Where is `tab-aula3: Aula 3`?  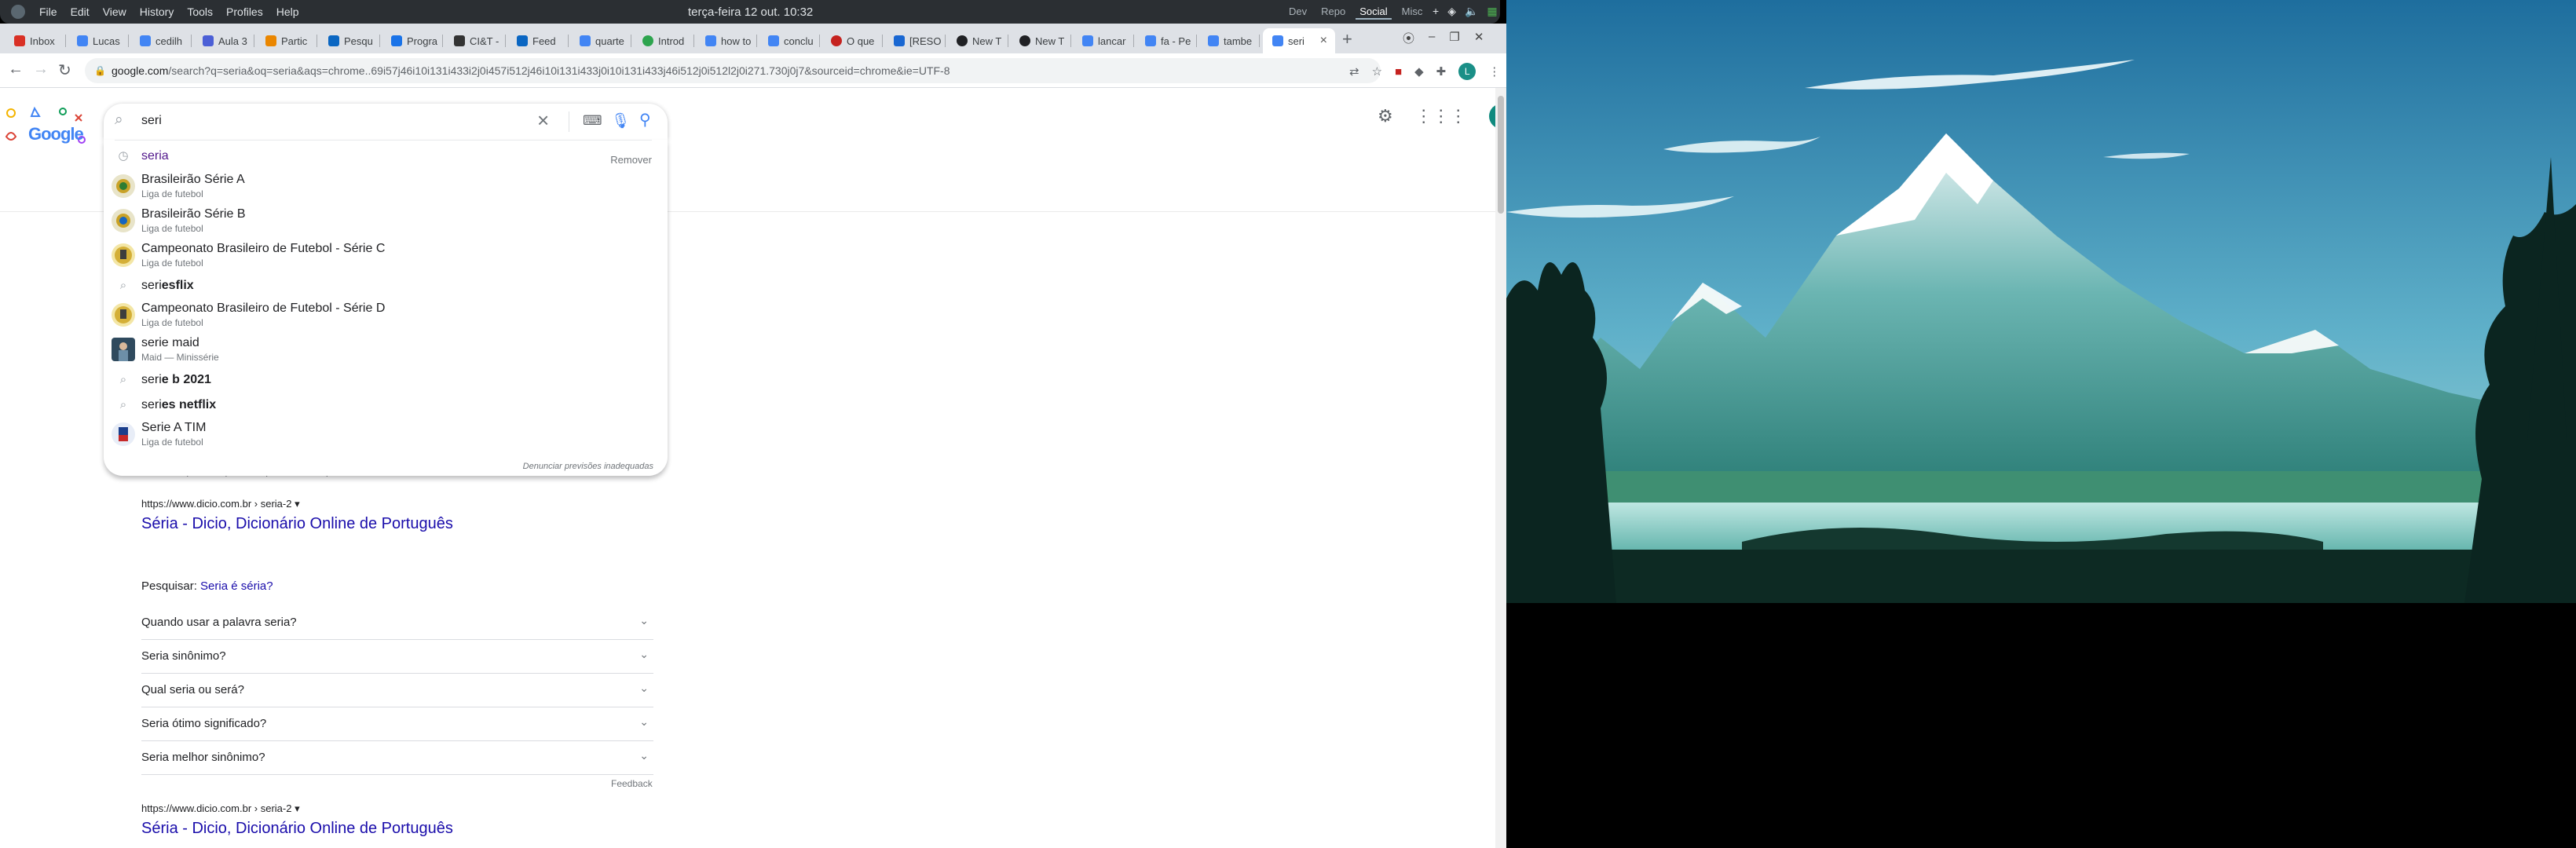
tab-aula3: Aula 3 is located at coordinates (224, 40).